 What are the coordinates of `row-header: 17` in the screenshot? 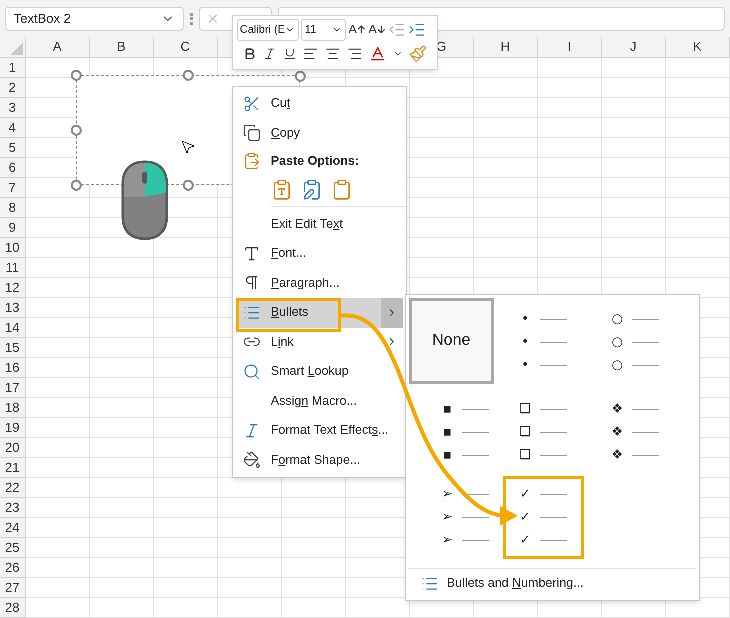 It's located at (13, 388).